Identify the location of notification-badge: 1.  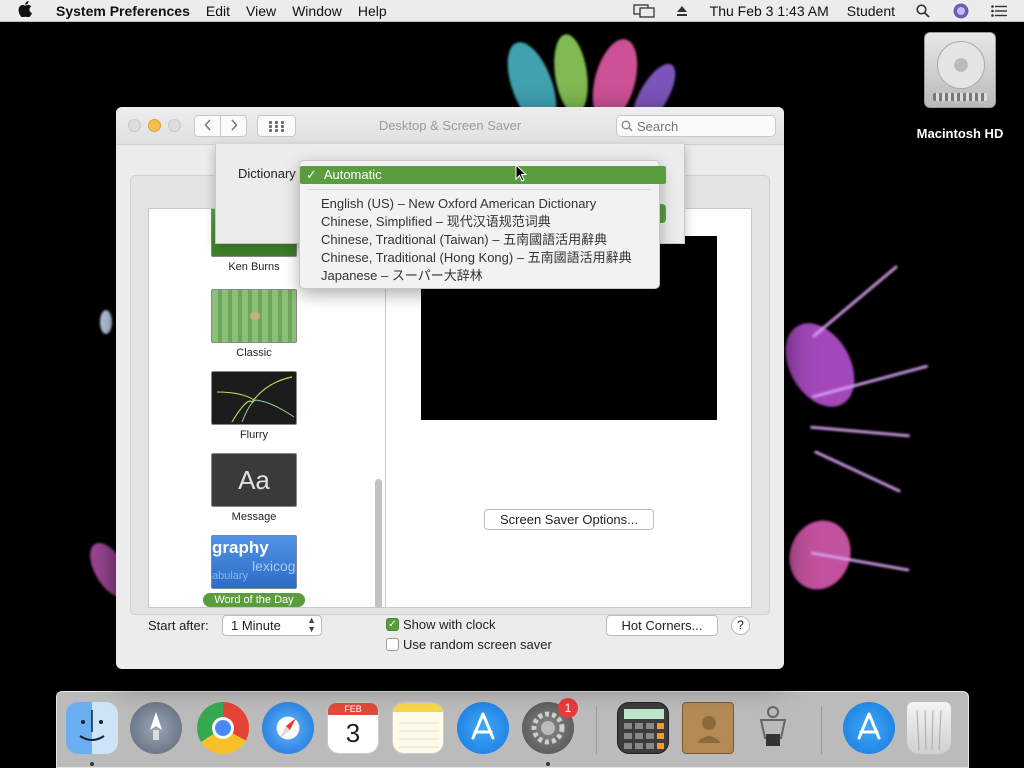
(568, 708).